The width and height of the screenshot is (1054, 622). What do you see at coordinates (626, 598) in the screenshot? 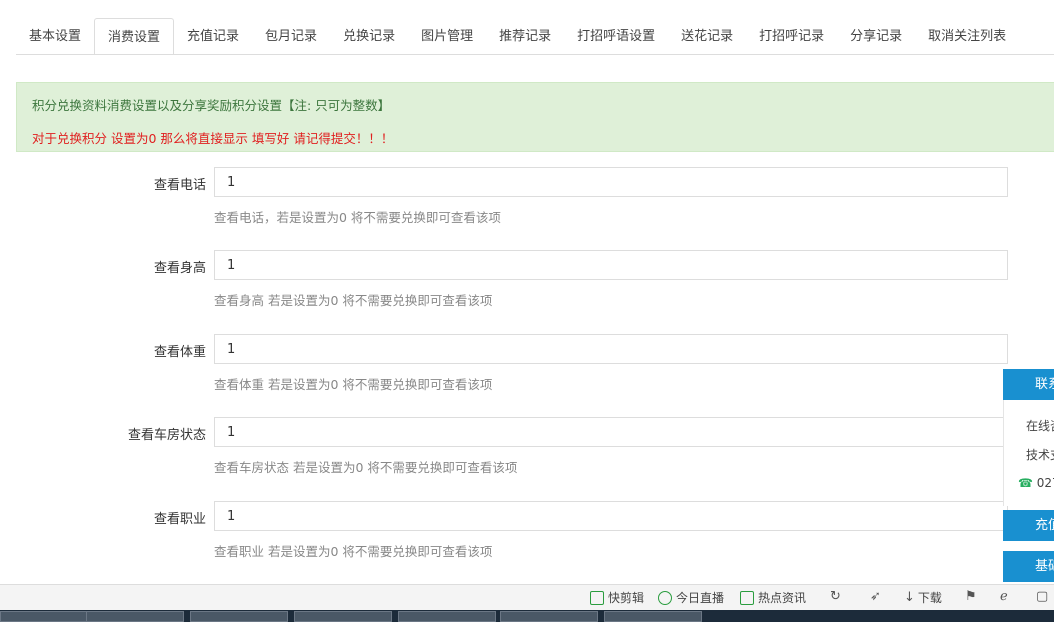
I see `quick-clip-label: 快剪辑` at bounding box center [626, 598].